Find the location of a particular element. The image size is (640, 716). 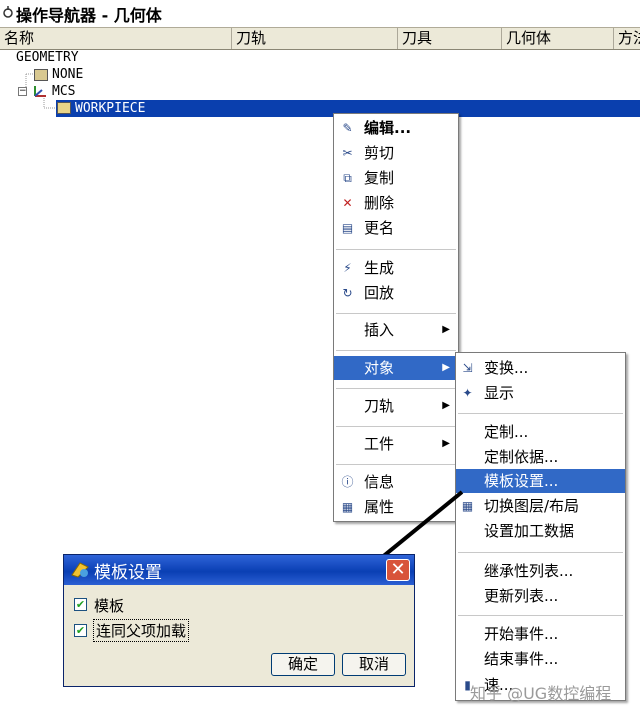

menu-item-object: 对象 ▶ is located at coordinates (396, 368).